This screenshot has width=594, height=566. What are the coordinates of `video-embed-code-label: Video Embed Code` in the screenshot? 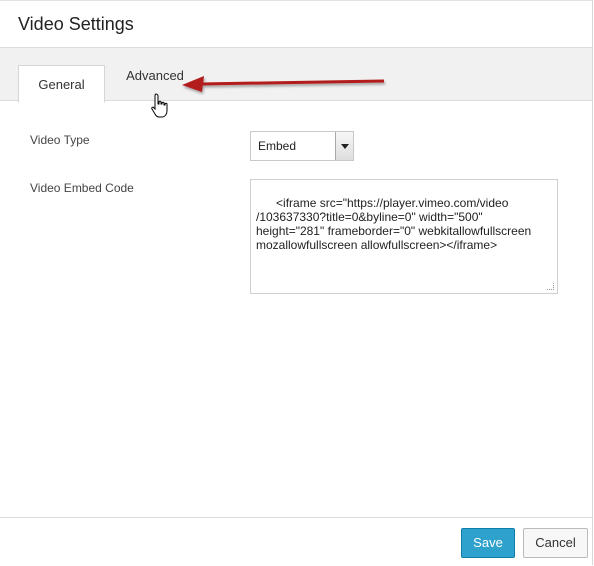 It's located at (82, 188).